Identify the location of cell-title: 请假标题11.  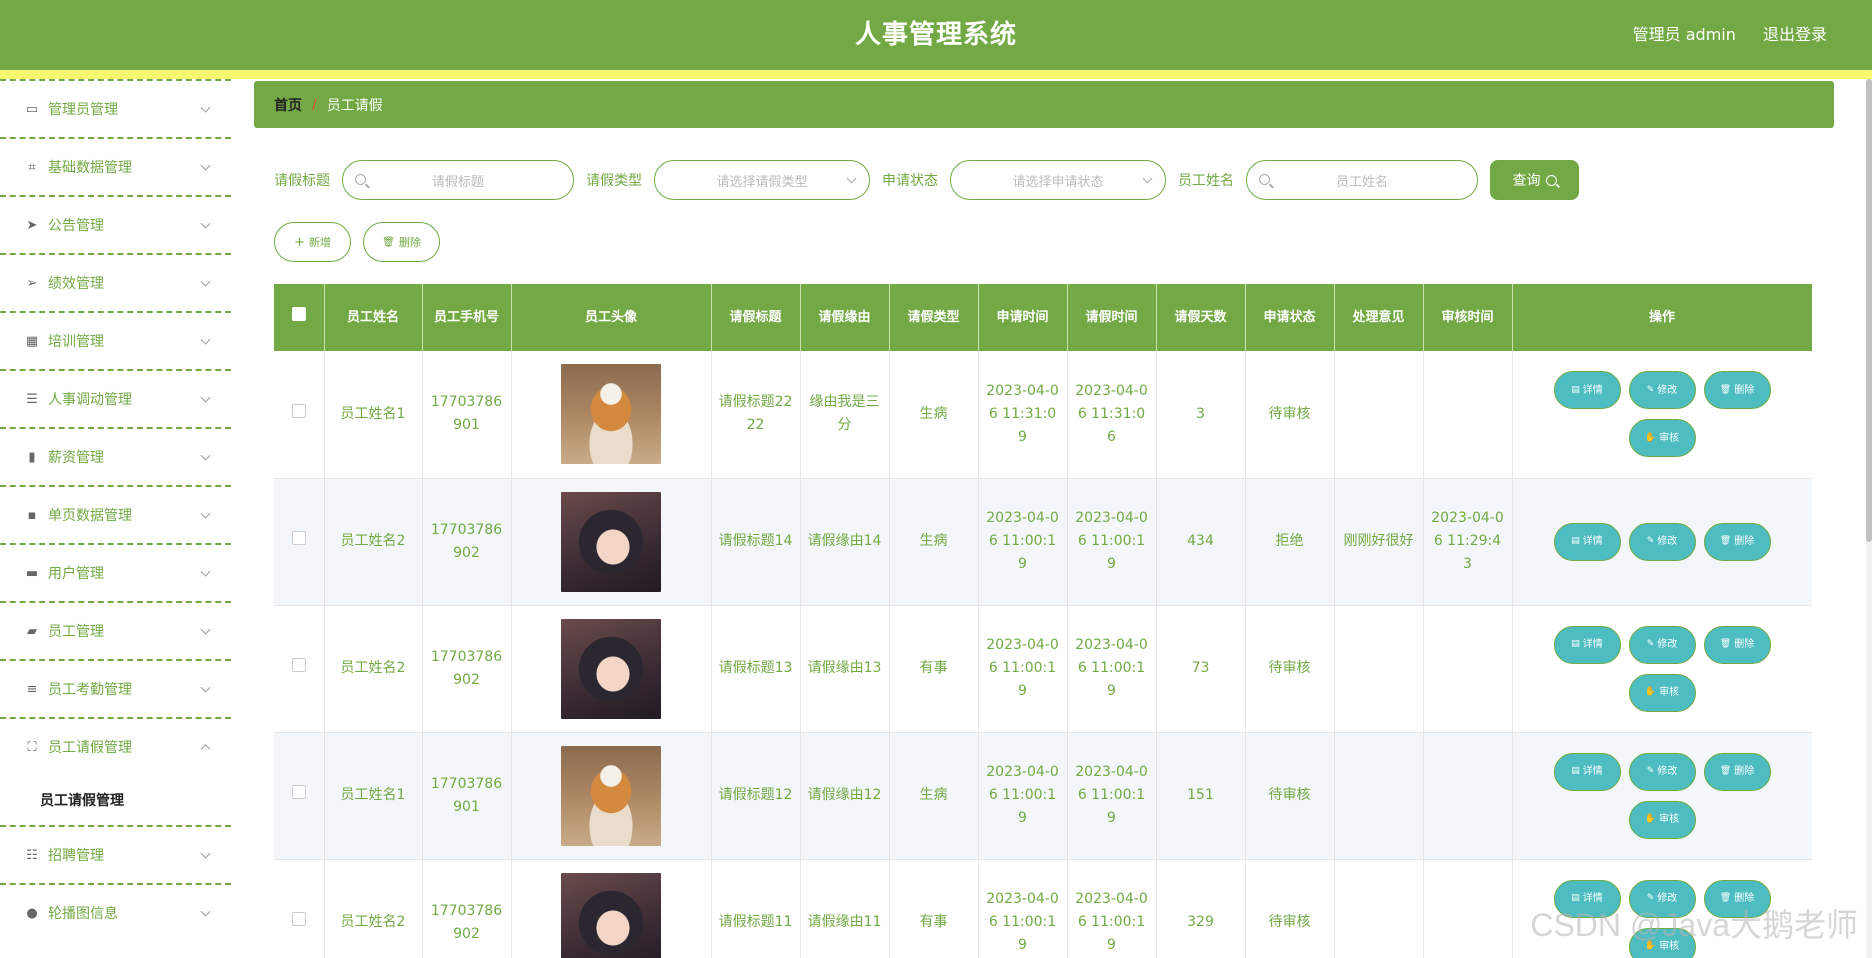
(756, 908).